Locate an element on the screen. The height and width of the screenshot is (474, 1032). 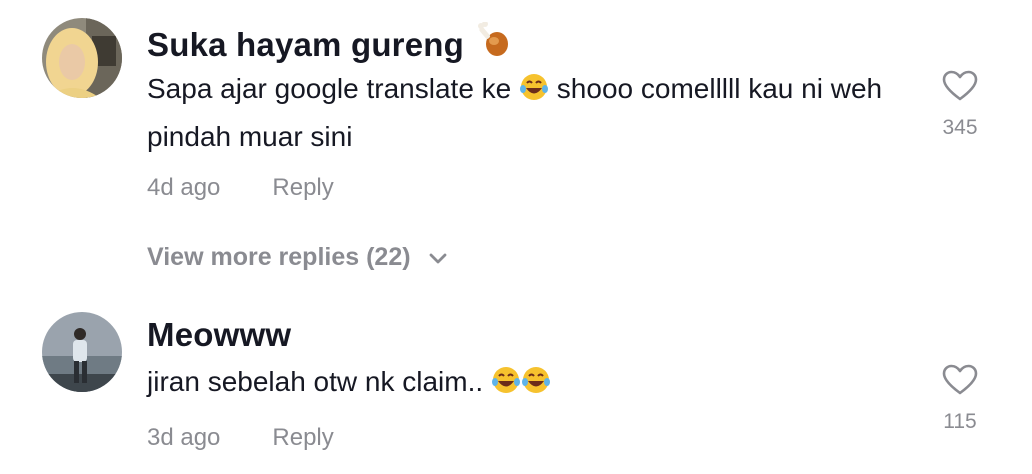
username-text: Suka hayam gureng is located at coordinates (305, 44).